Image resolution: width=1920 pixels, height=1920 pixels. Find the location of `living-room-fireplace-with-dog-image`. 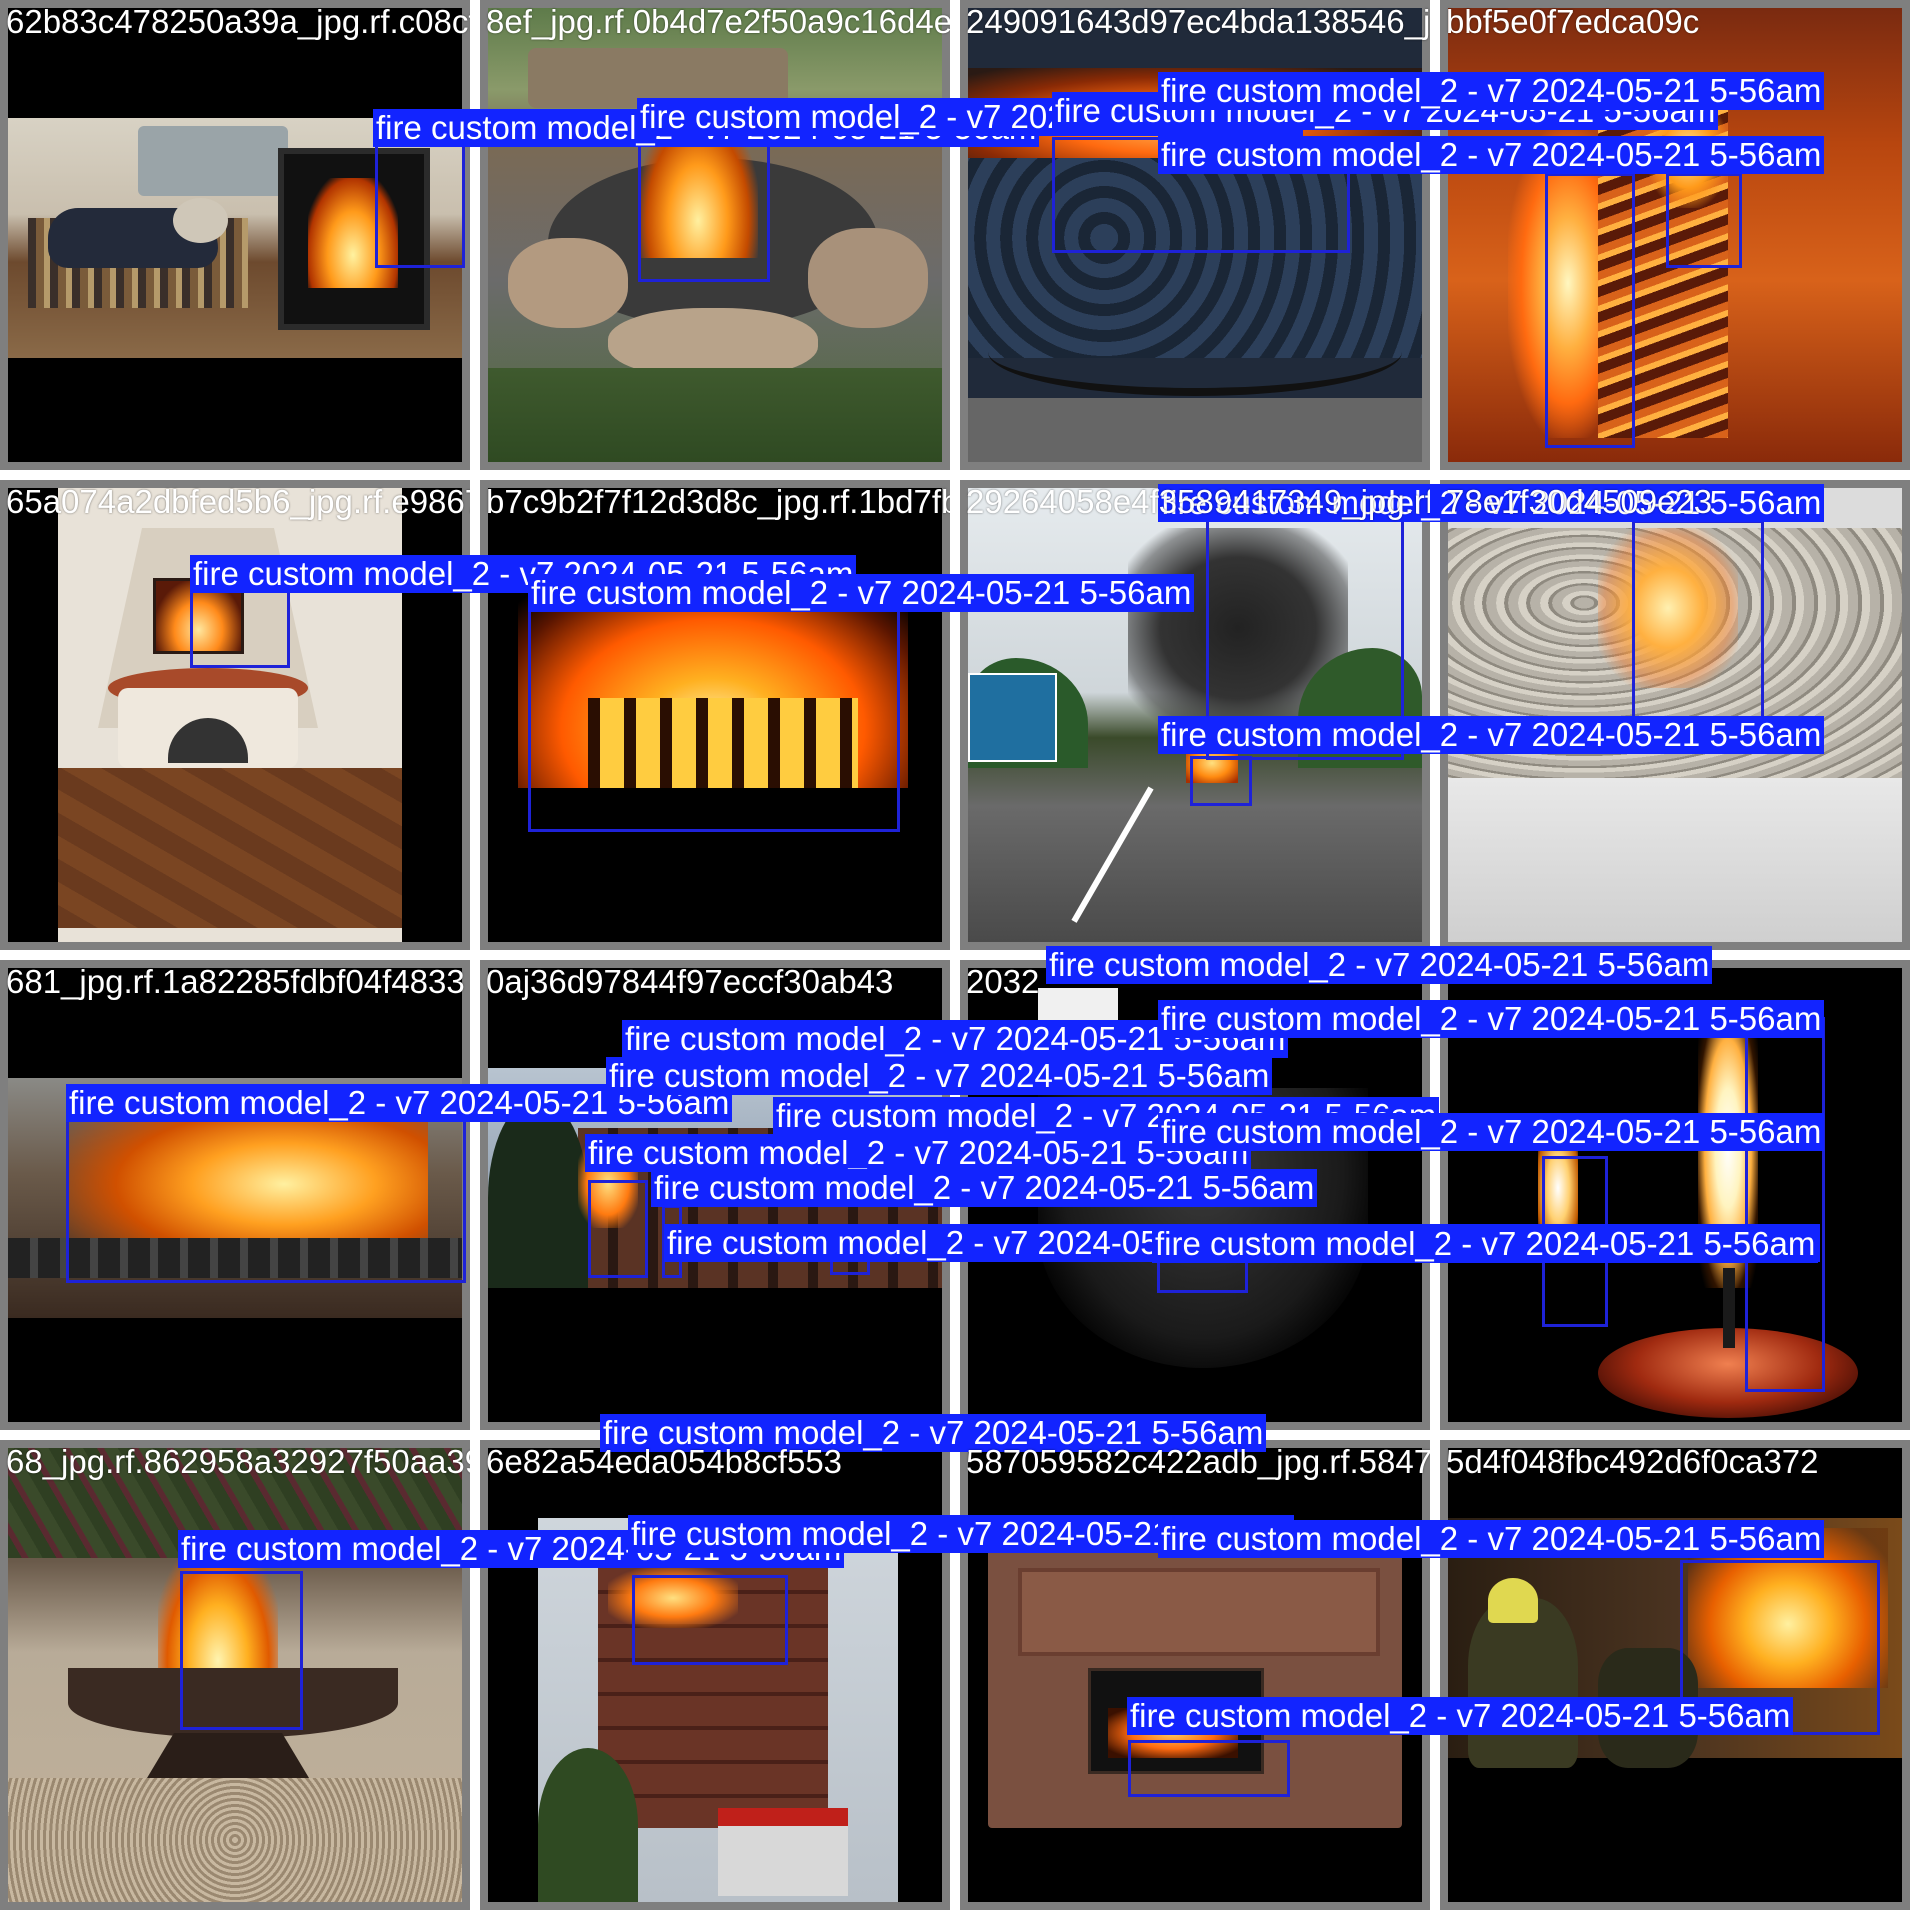

living-room-fireplace-with-dog-image is located at coordinates (235, 235).